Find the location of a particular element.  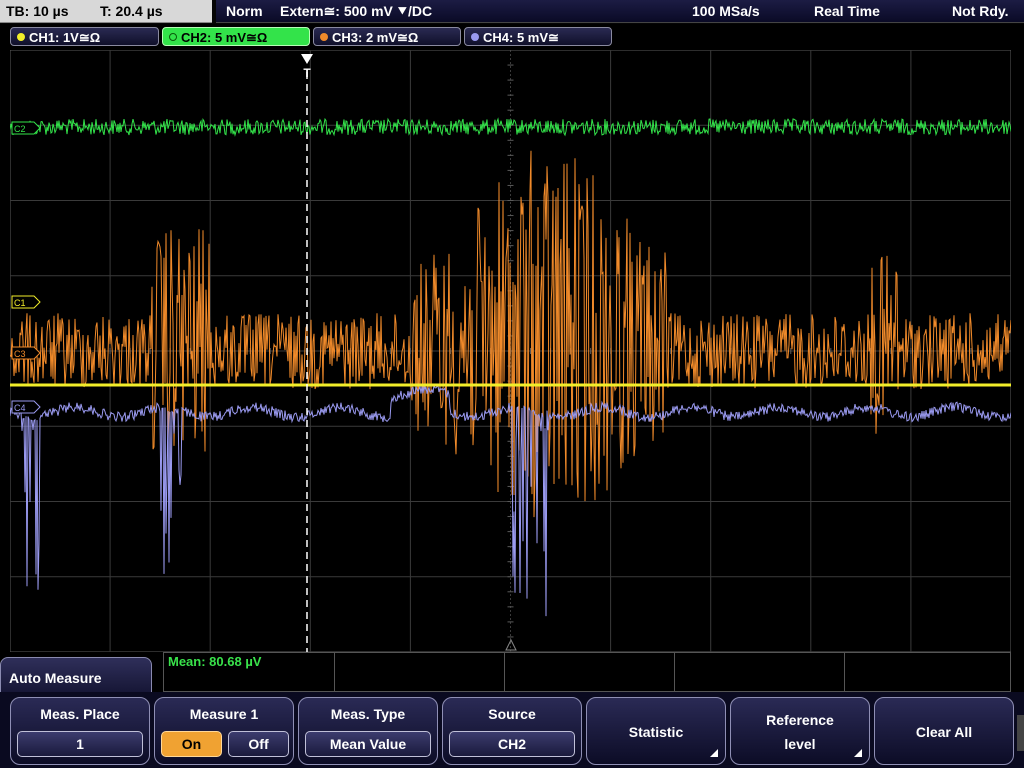

meas-place-softkey: Meas. Place 1 is located at coordinates (80, 731).